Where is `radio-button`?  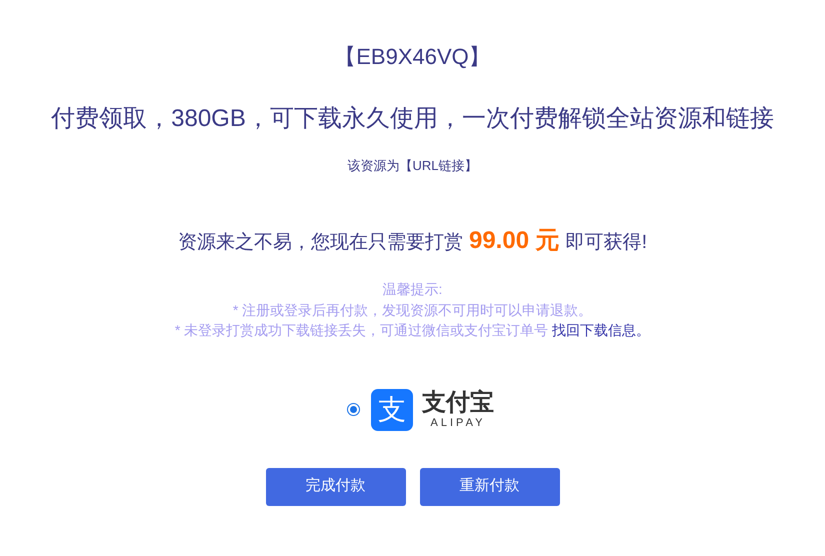 radio-button is located at coordinates (353, 409).